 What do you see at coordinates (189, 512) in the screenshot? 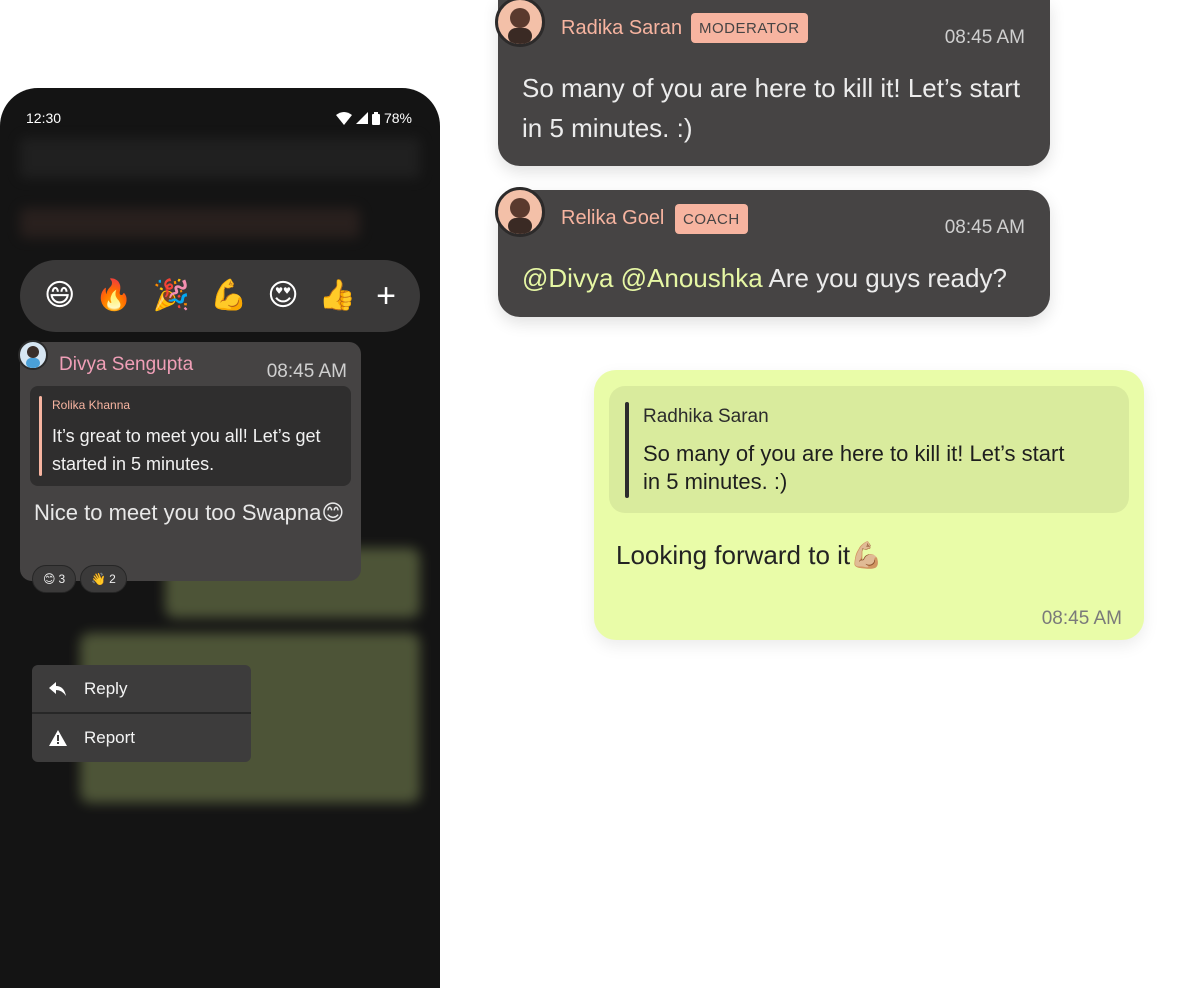
I see `message-body: Nice to meet you too Swapna😊` at bounding box center [189, 512].